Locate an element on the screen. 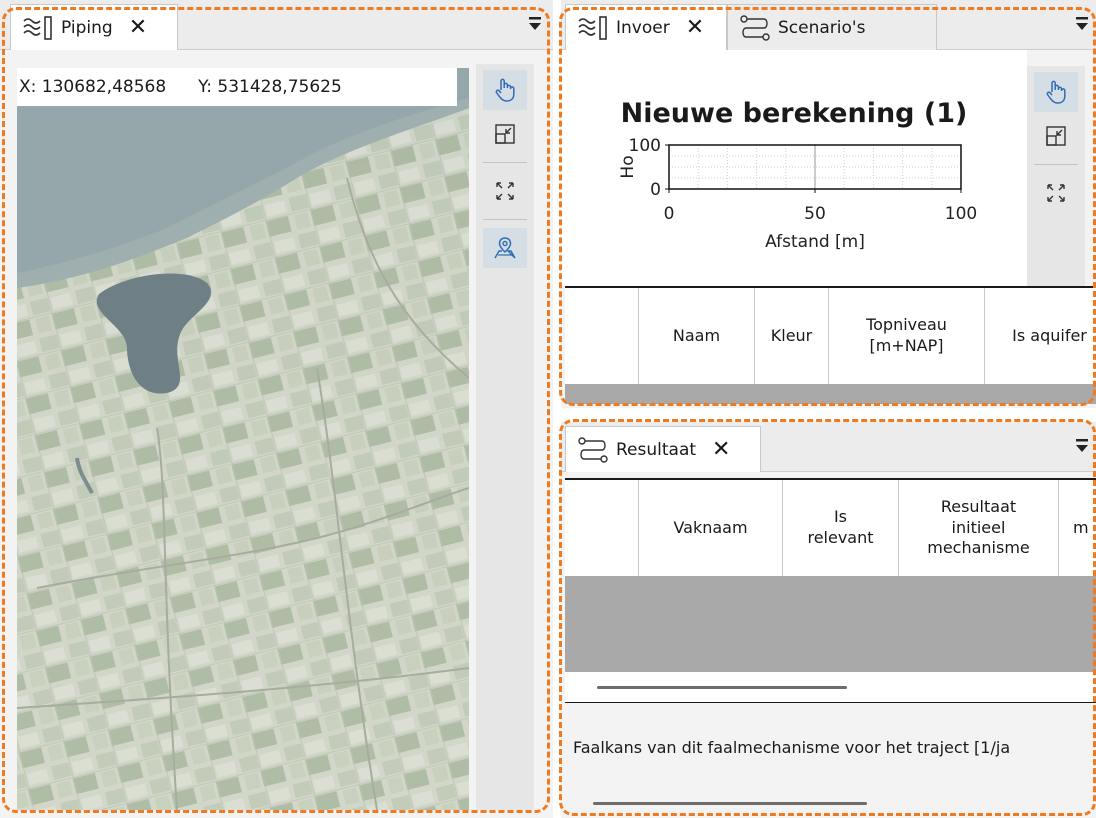 The image size is (1096, 818). grid-header: Naam Kleur Topniveau [m+NAP] Is aquifer is located at coordinates (830, 336).